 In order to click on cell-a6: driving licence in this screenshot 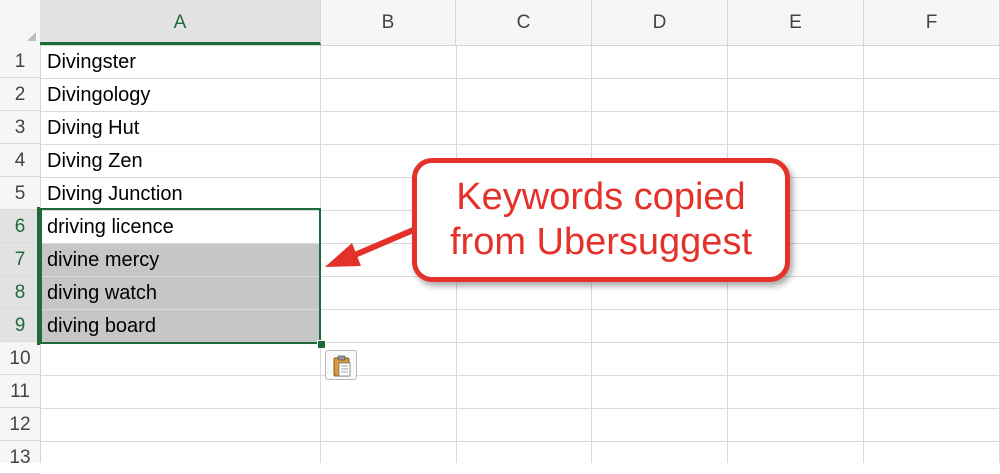, I will do `click(181, 227)`.